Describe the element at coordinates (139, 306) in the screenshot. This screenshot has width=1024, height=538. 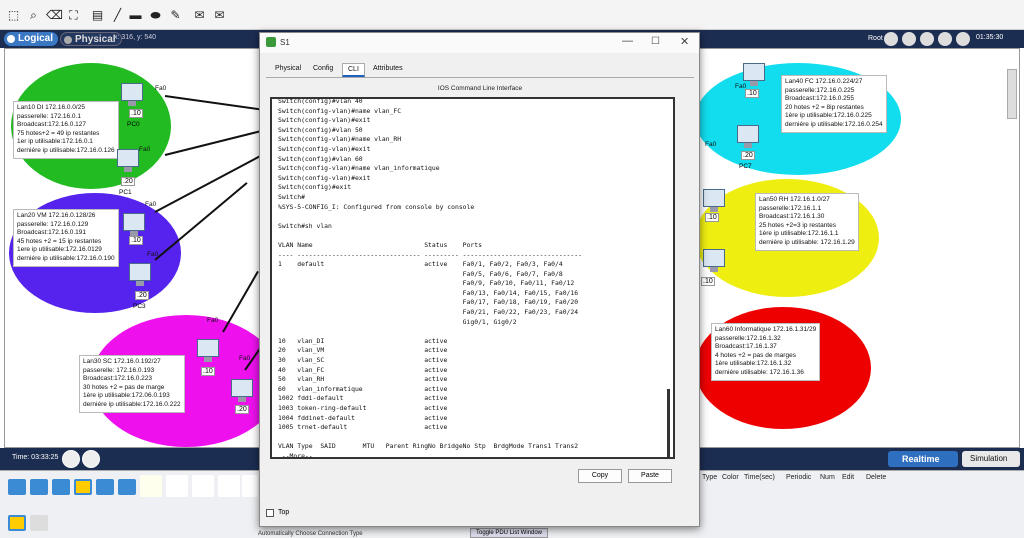
I see `pc-name: PC3` at that location.